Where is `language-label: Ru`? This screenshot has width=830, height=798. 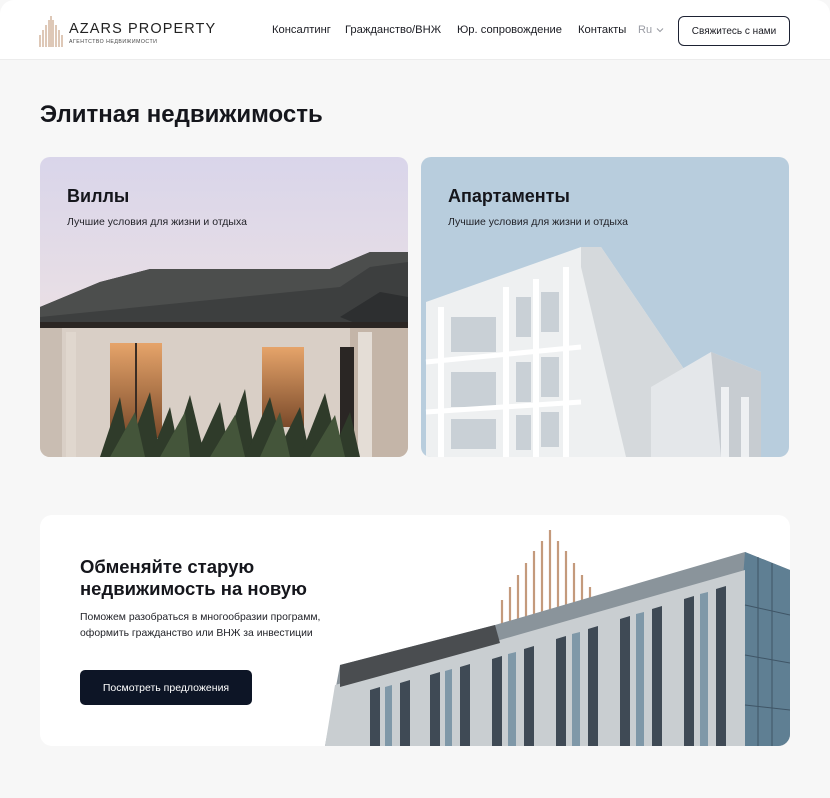
language-label: Ru is located at coordinates (645, 30).